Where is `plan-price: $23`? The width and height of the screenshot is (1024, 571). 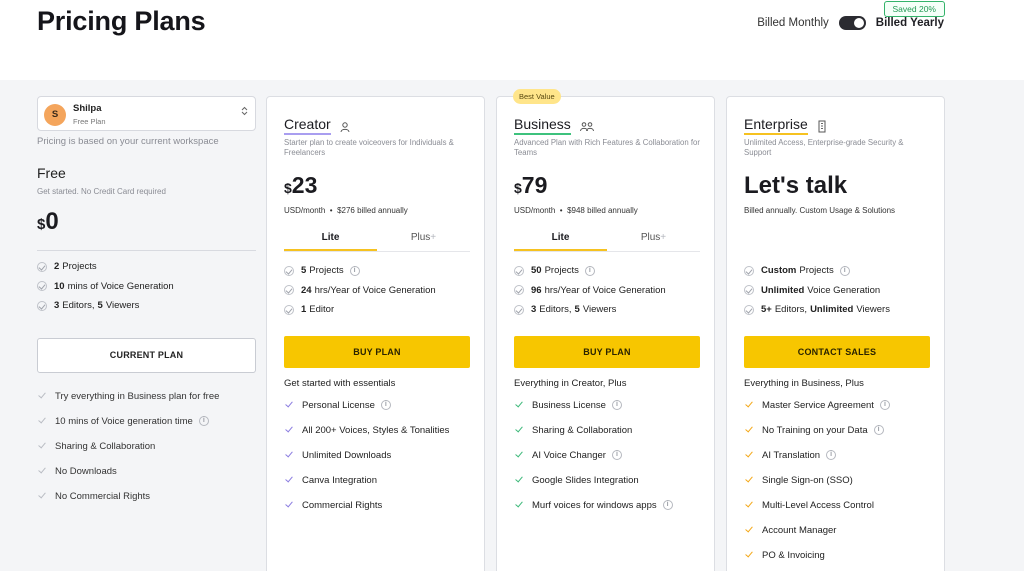
plan-price: $23 is located at coordinates (377, 187).